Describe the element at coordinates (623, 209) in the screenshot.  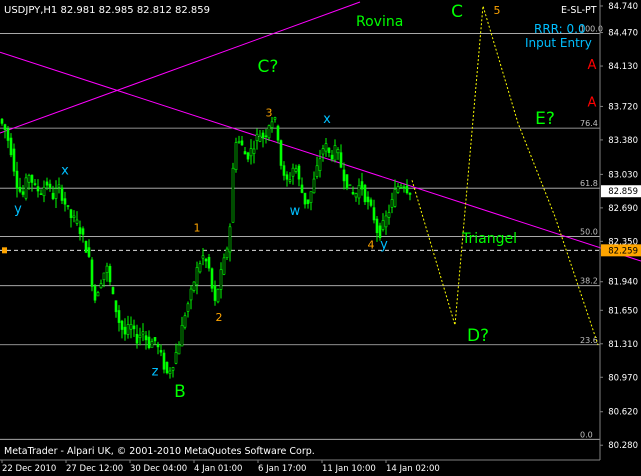
I see `price-tick-label: 82.690` at that location.